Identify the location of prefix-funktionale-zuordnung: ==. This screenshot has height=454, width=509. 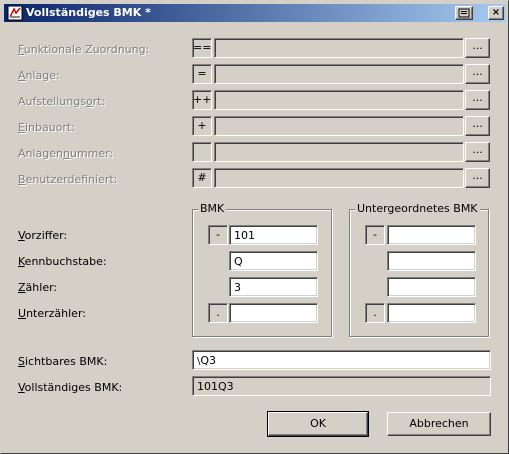
(202, 48).